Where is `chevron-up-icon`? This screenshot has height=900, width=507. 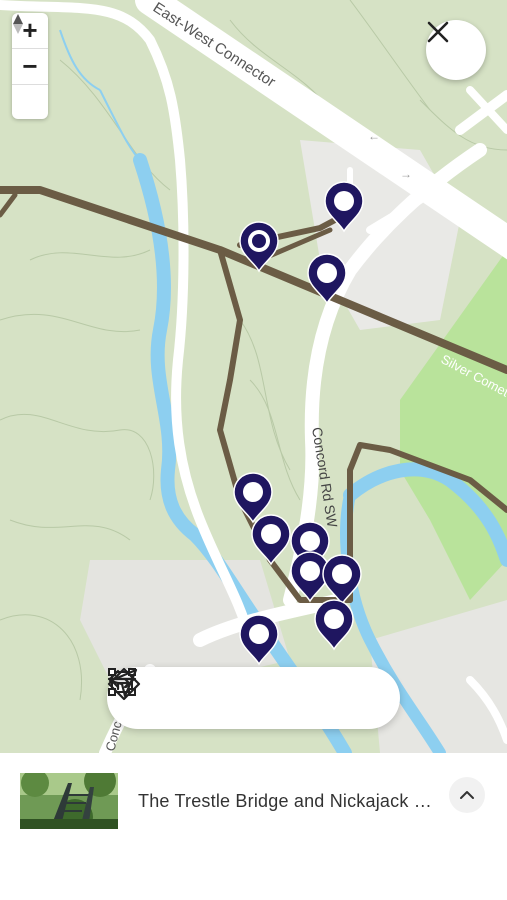 chevron-up-icon is located at coordinates (467, 795).